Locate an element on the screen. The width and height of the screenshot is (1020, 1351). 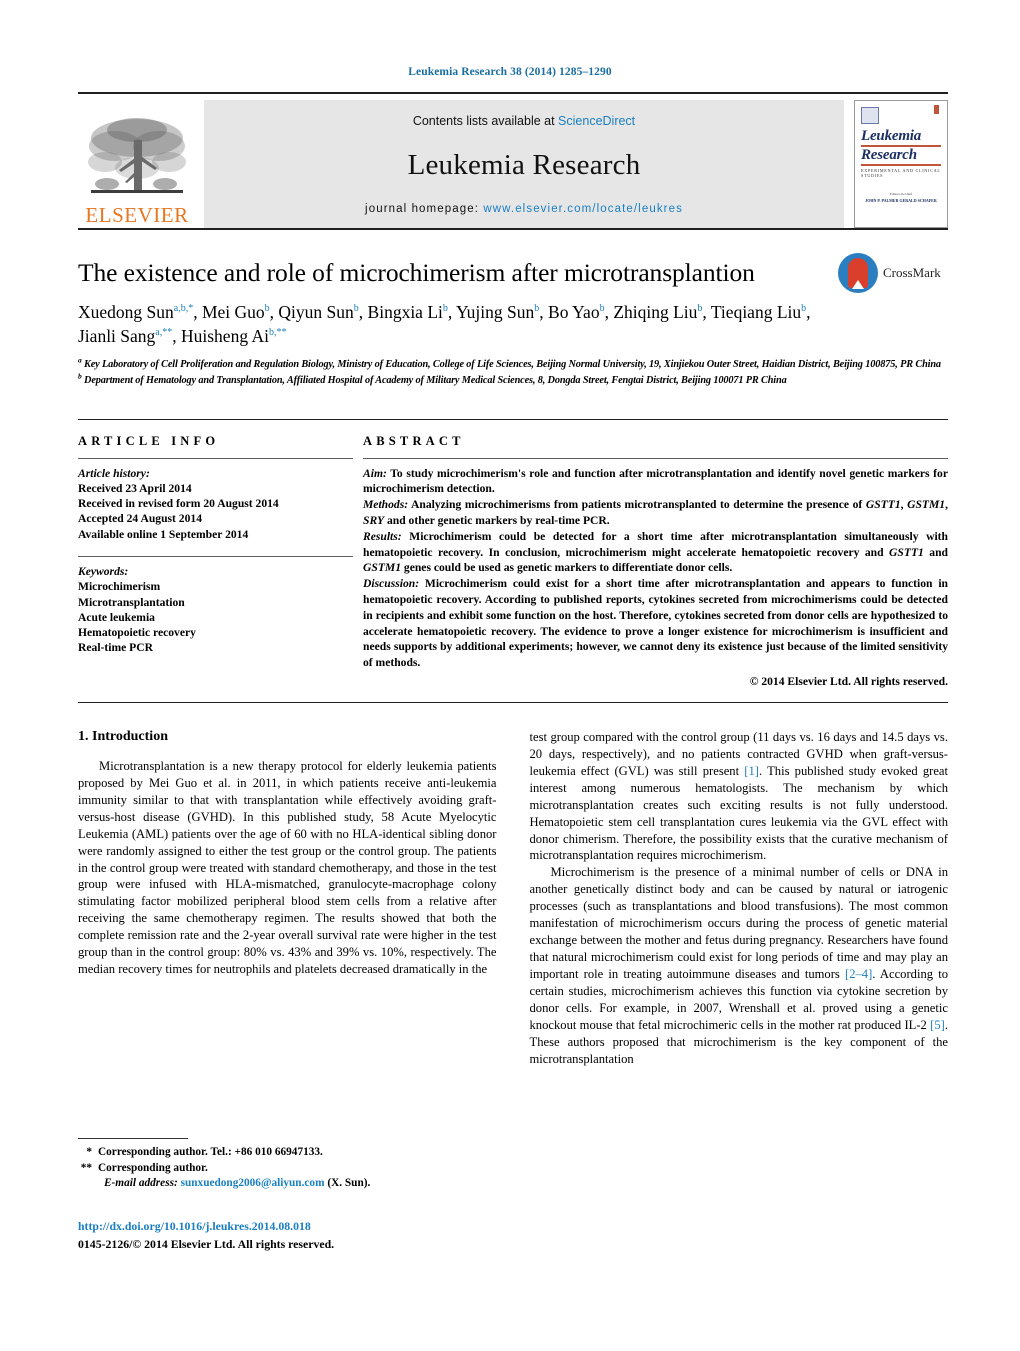
article-history-item: Received in revised form 20 August 2014 is located at coordinates (178, 504).